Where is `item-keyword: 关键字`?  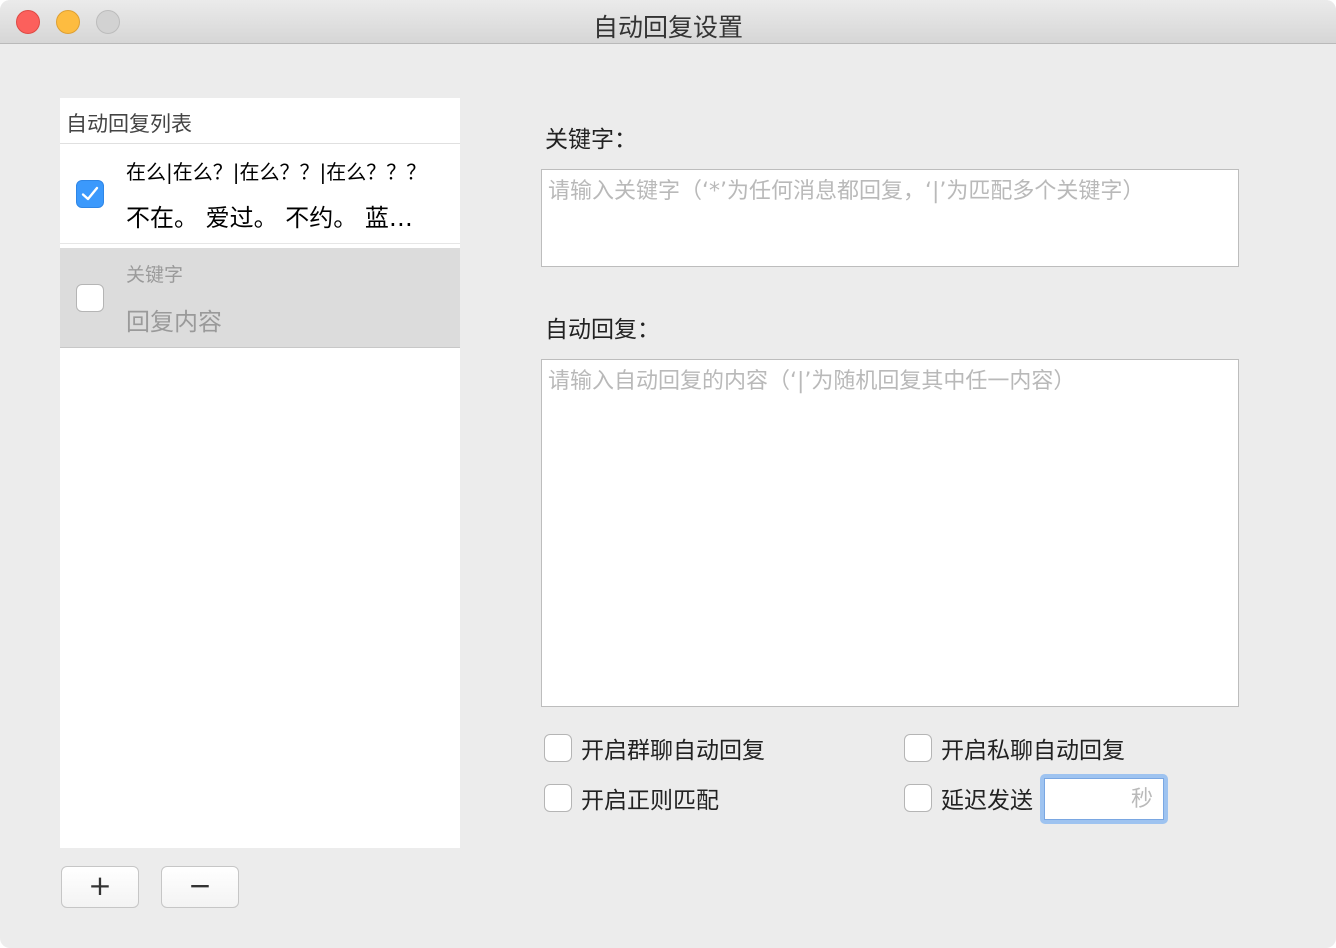 item-keyword: 关键字 is located at coordinates (155, 275).